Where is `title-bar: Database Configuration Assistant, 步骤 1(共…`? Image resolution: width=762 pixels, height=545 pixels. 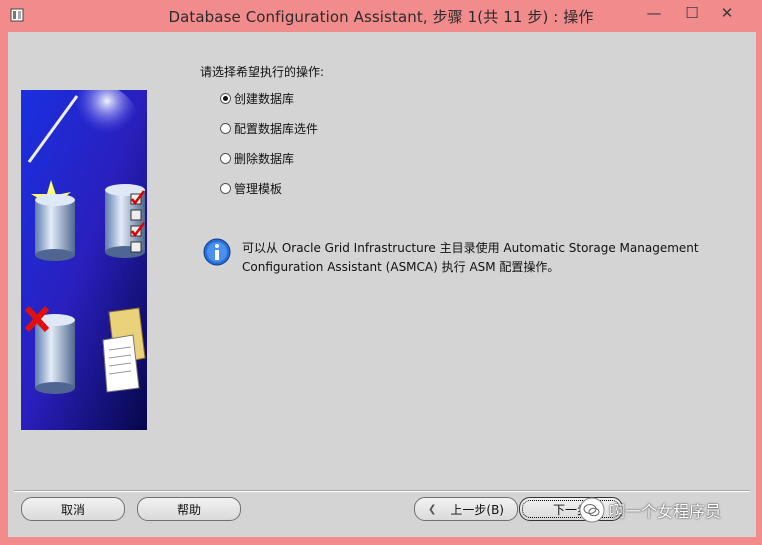 title-bar: Database Configuration Assistant, 步骤 1(共… is located at coordinates (381, 16).